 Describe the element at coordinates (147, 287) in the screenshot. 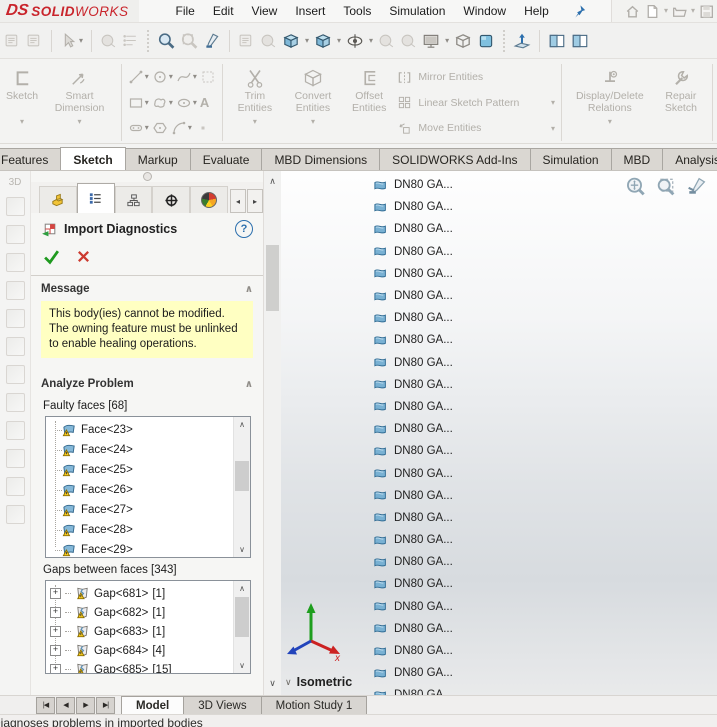

I see `message-section-header: Message ∧` at that location.